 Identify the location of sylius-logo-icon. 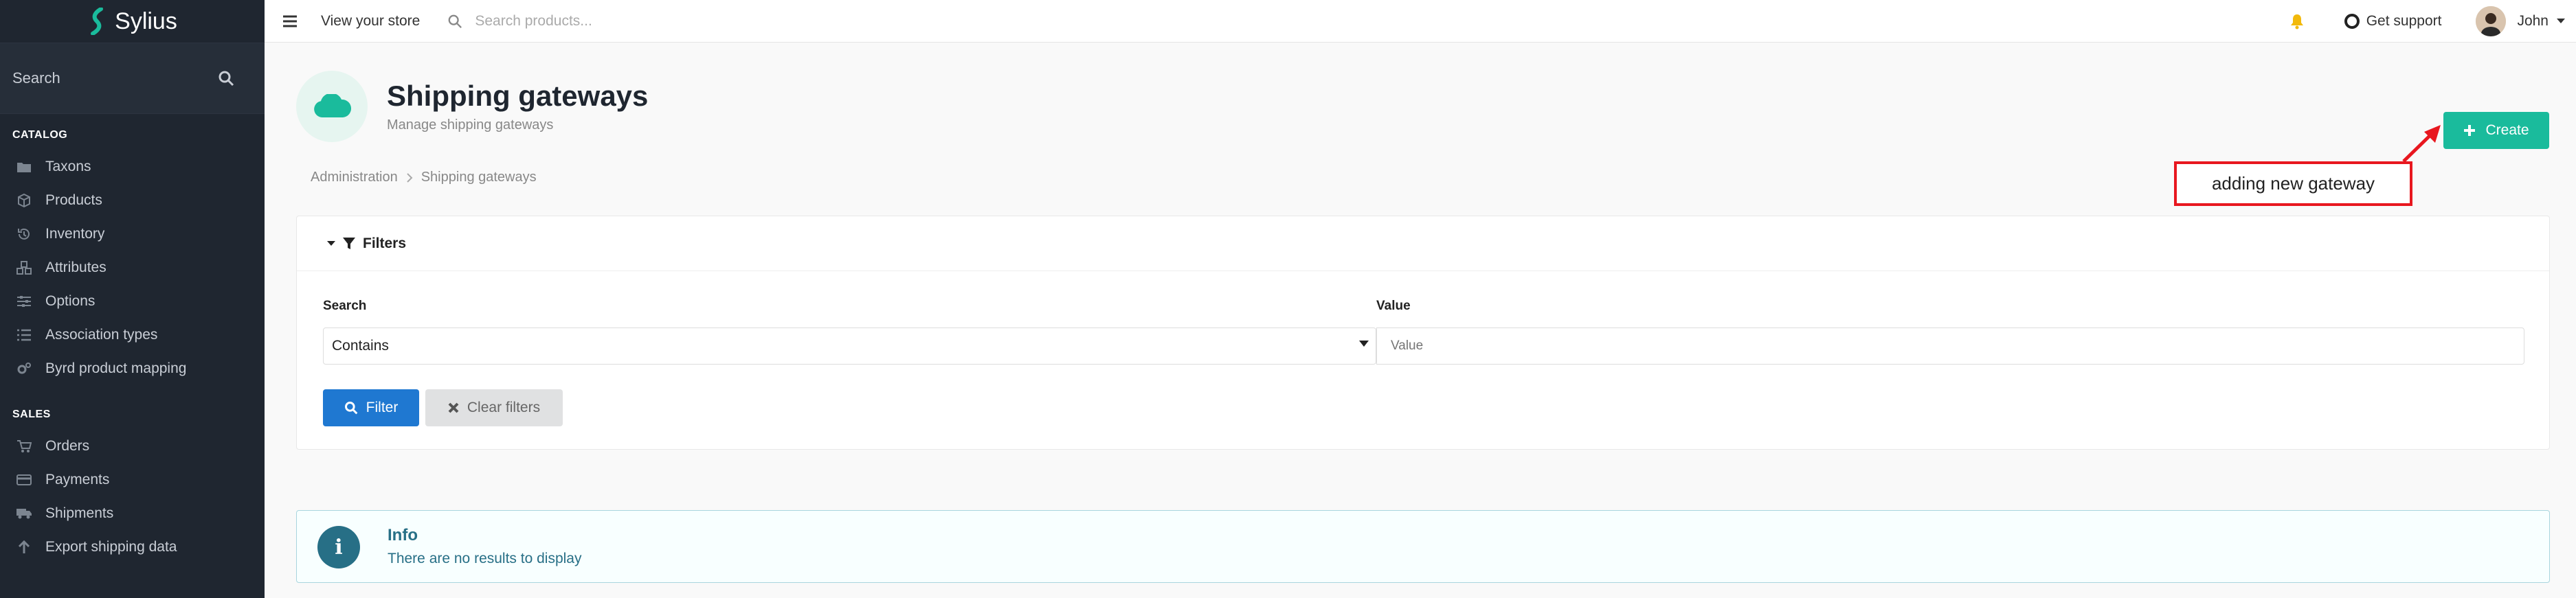
(97, 21).